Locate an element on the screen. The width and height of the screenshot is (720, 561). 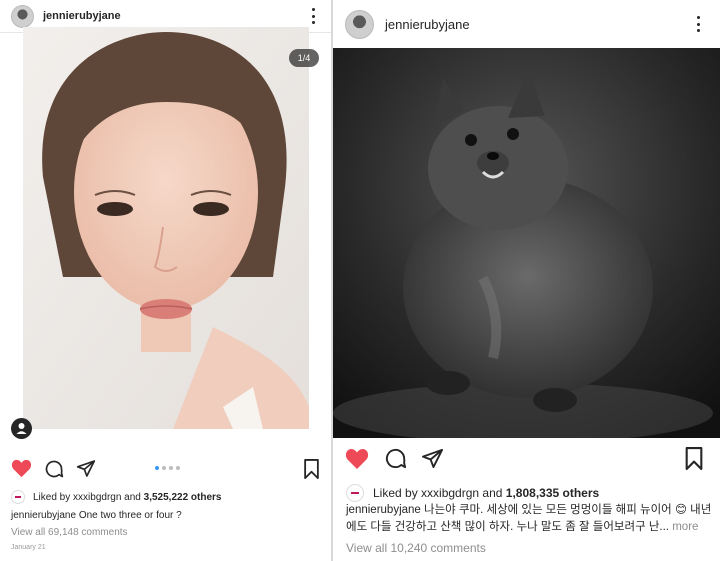
caption-text: One two three or four ? is located at coordinates (130, 515).